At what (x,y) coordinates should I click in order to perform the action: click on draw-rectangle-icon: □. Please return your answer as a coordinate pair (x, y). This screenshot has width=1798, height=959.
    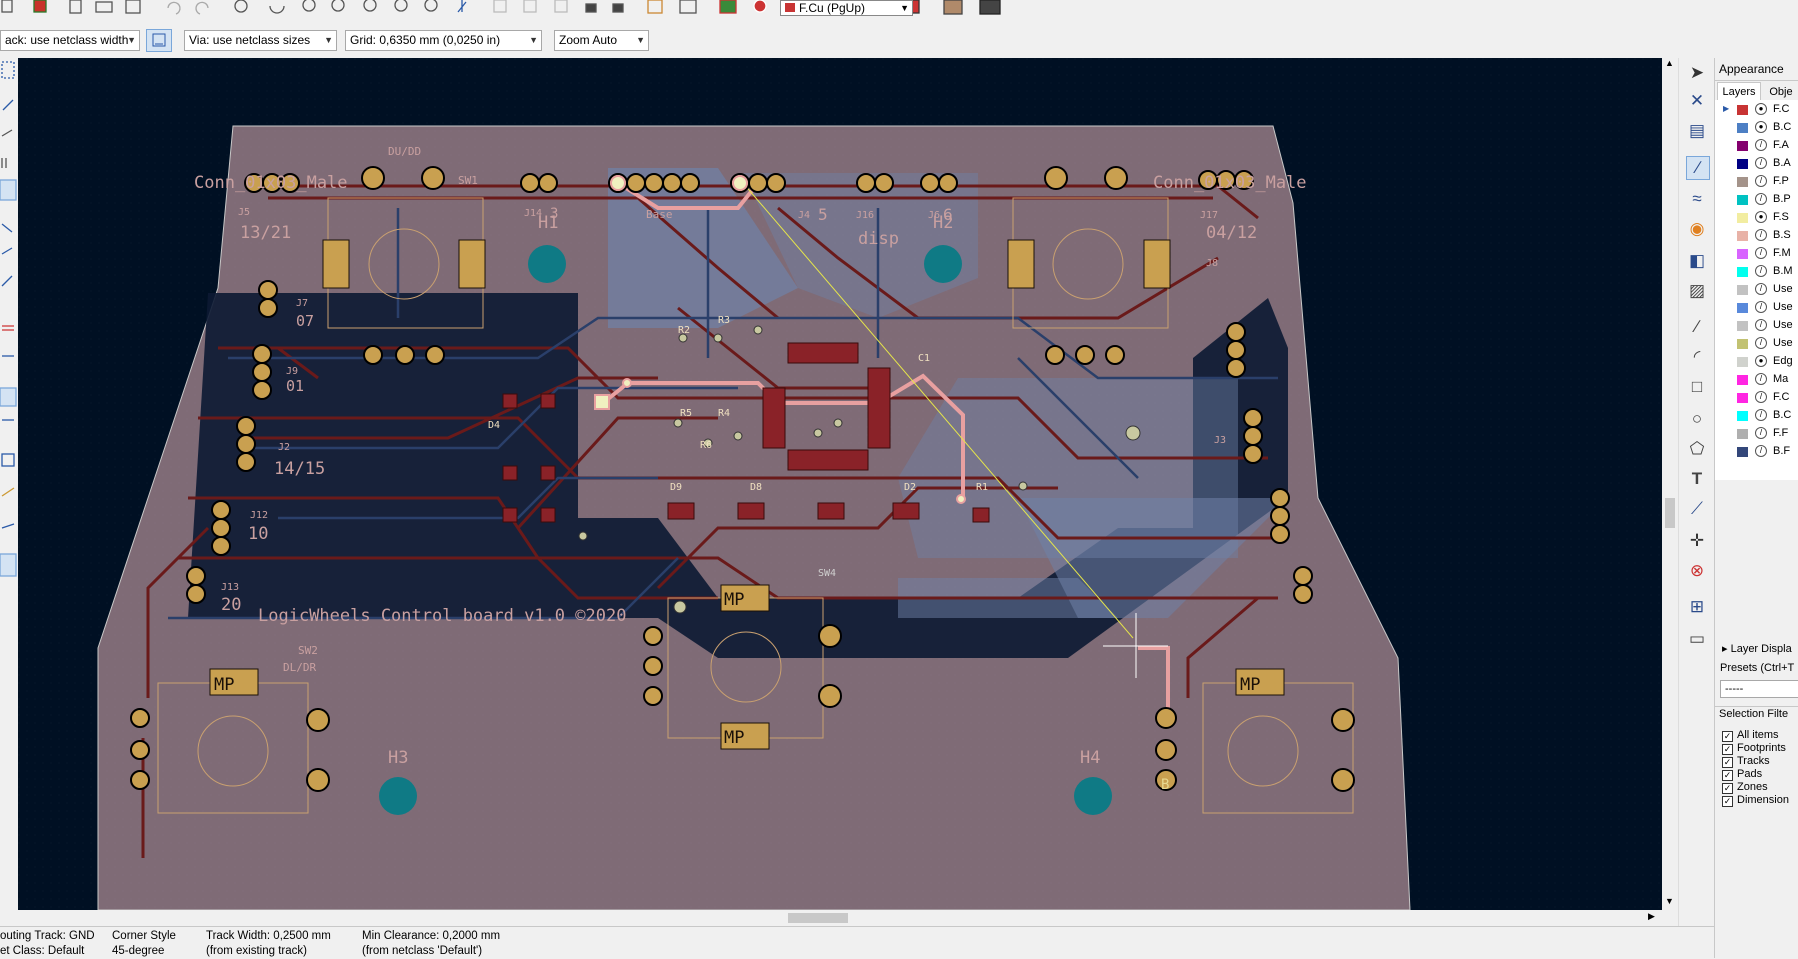
    Looking at the image, I should click on (1697, 387).